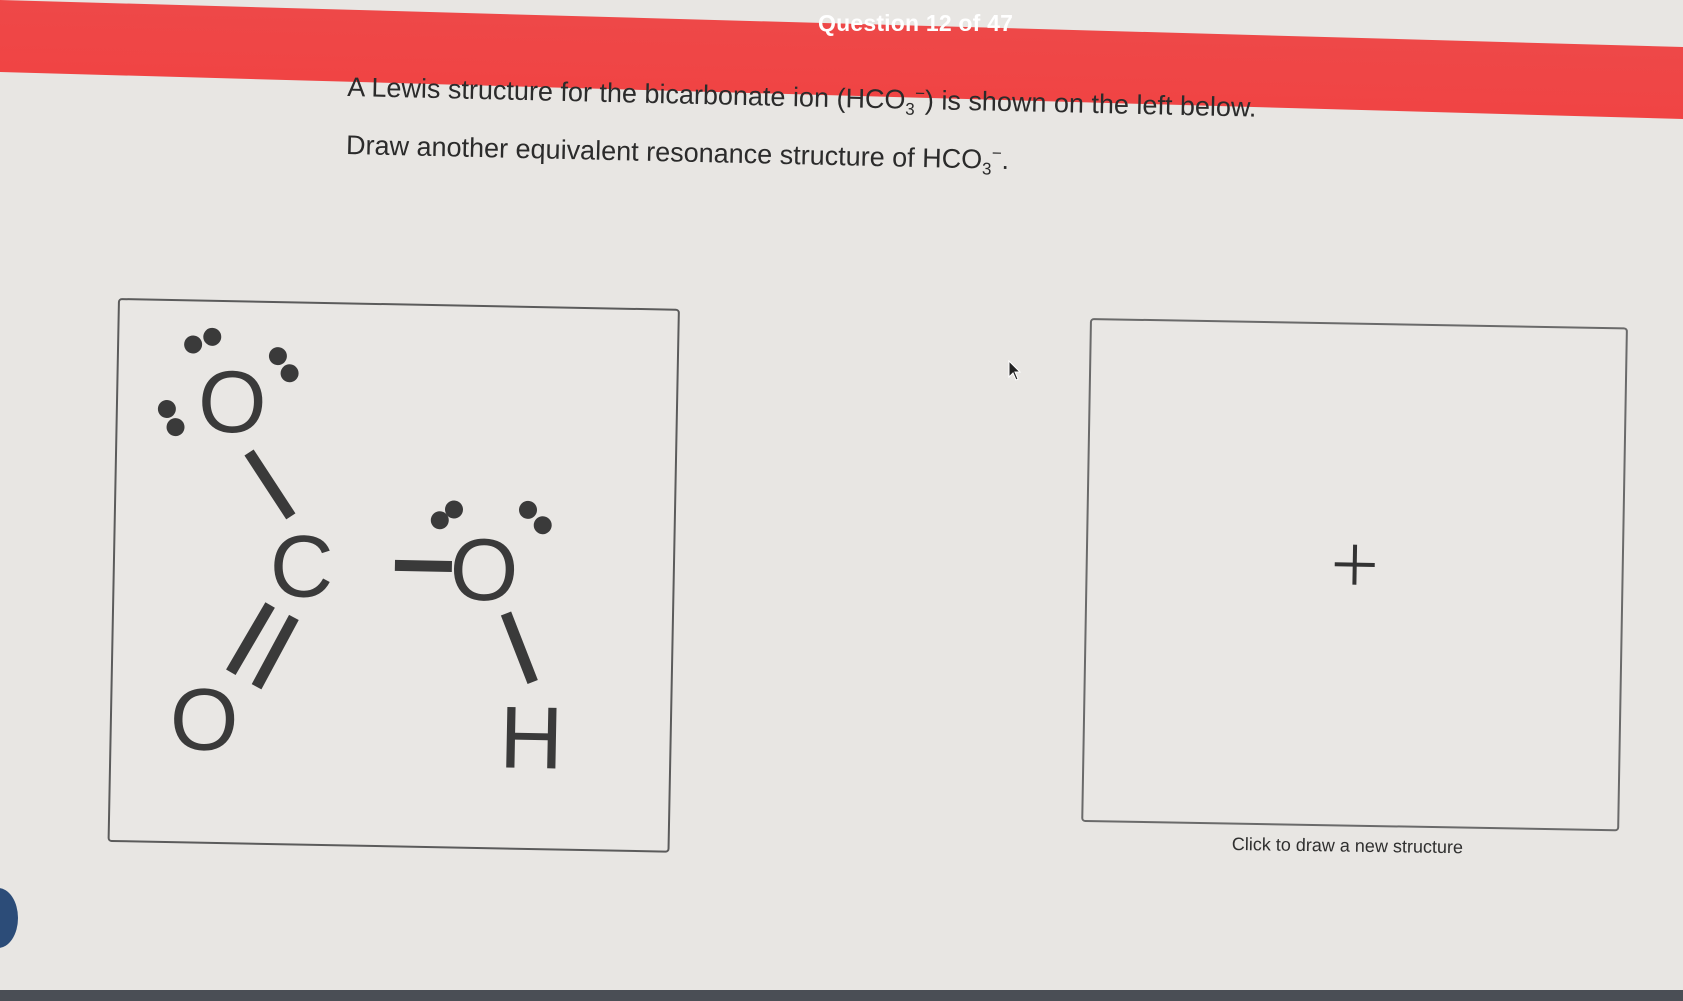  Describe the element at coordinates (841, 995) in the screenshot. I see `bottom-bar` at that location.